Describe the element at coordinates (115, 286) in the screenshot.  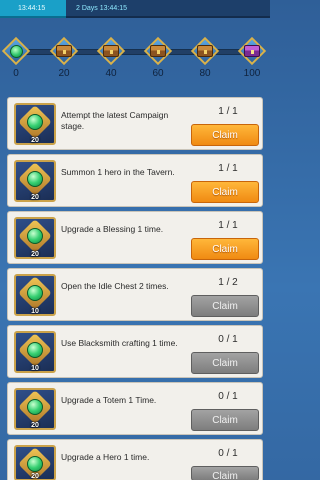
I see `quest-description: Open the Idle Chest 2 times.` at that location.